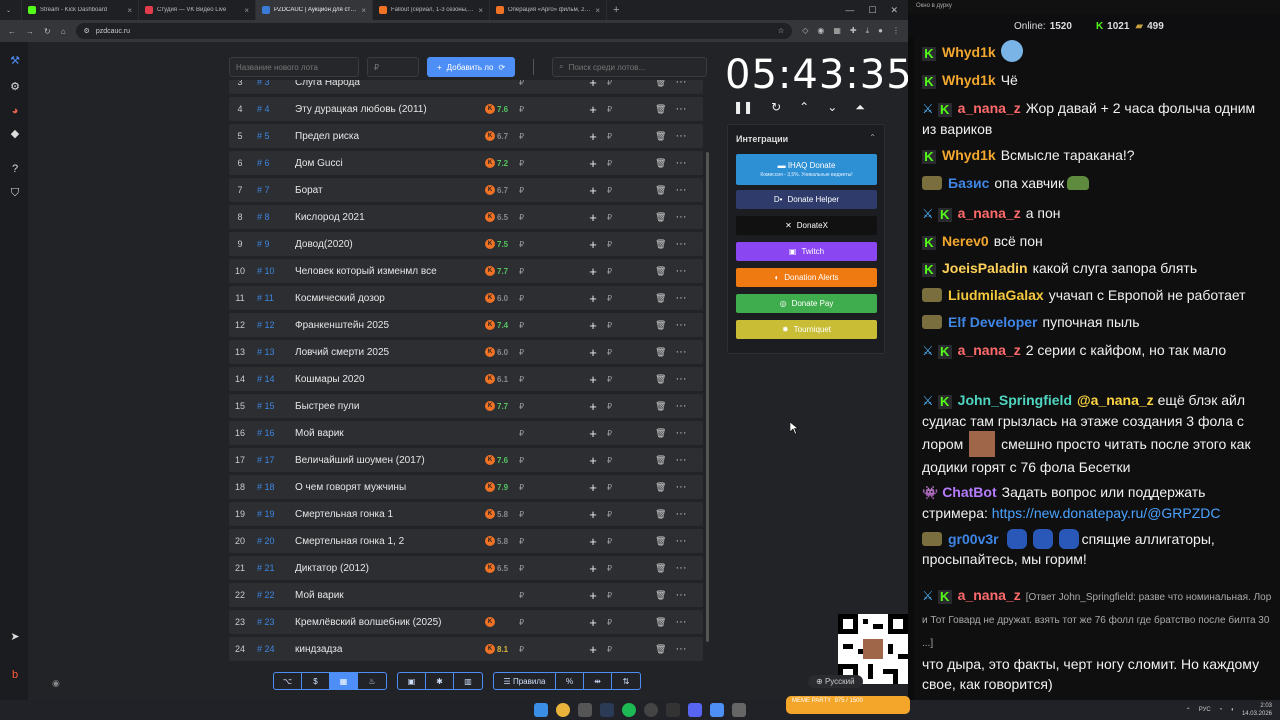 The height and width of the screenshot is (720, 1280). Describe the element at coordinates (501, 568) in the screenshot. I see `kinopoisk-rating: K 6.5` at that location.